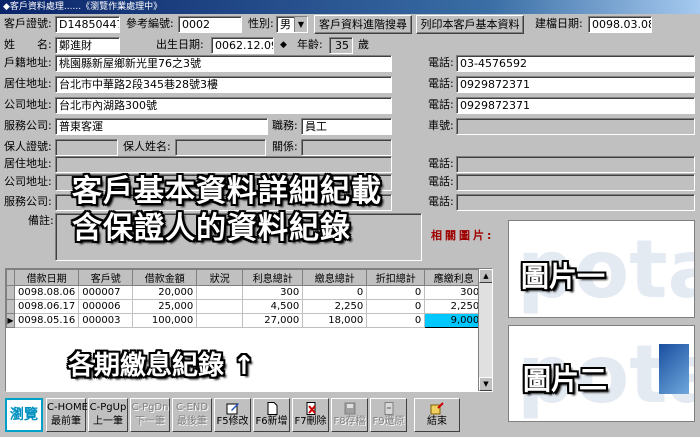 This screenshot has height=437, width=700. I want to click on cell-customer-no: 000007, so click(106, 292).